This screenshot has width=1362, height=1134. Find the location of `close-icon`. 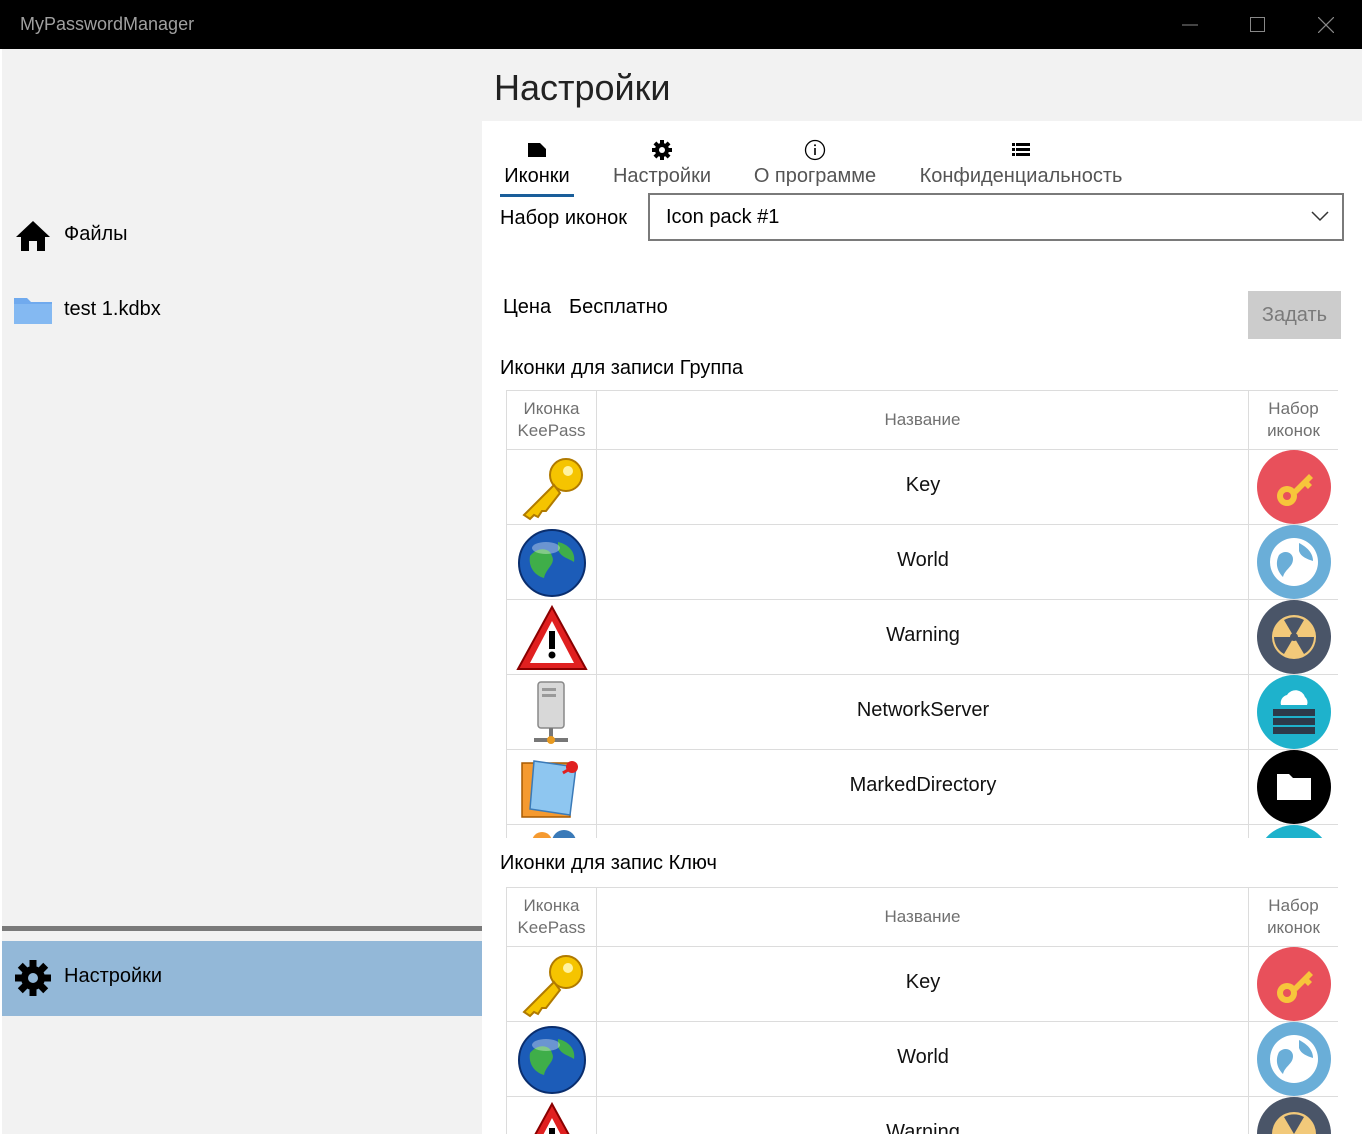

close-icon is located at coordinates (1326, 25).